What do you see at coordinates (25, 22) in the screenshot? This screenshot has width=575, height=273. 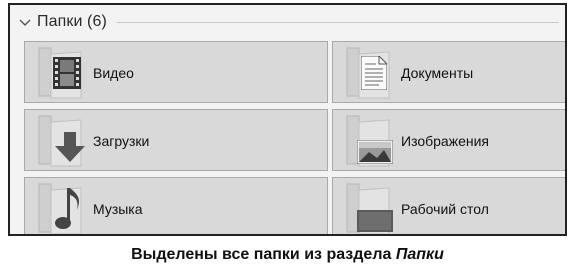 I see `chevron-down-icon` at bounding box center [25, 22].